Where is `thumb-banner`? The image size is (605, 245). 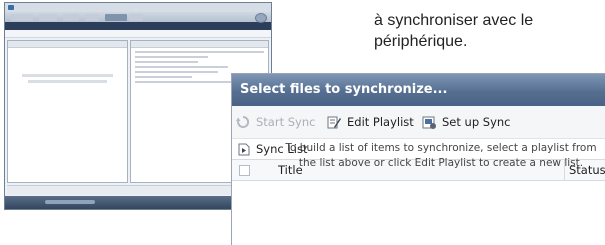 thumb-banner is located at coordinates (138, 26).